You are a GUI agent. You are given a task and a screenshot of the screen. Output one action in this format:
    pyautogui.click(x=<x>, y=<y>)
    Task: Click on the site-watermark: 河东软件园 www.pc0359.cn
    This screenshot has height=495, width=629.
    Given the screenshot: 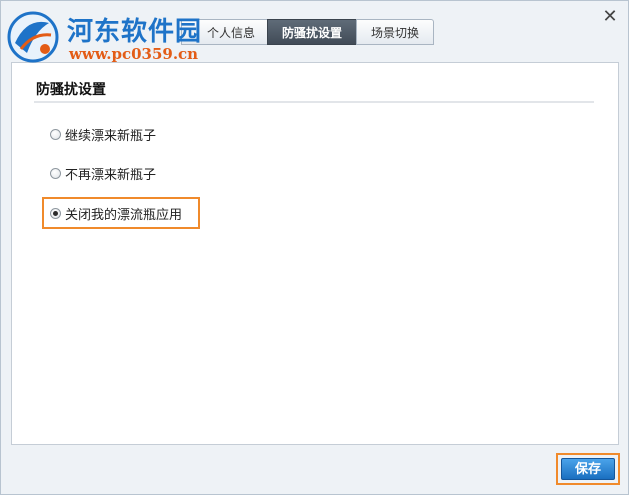 What is the action you would take?
    pyautogui.click(x=108, y=37)
    